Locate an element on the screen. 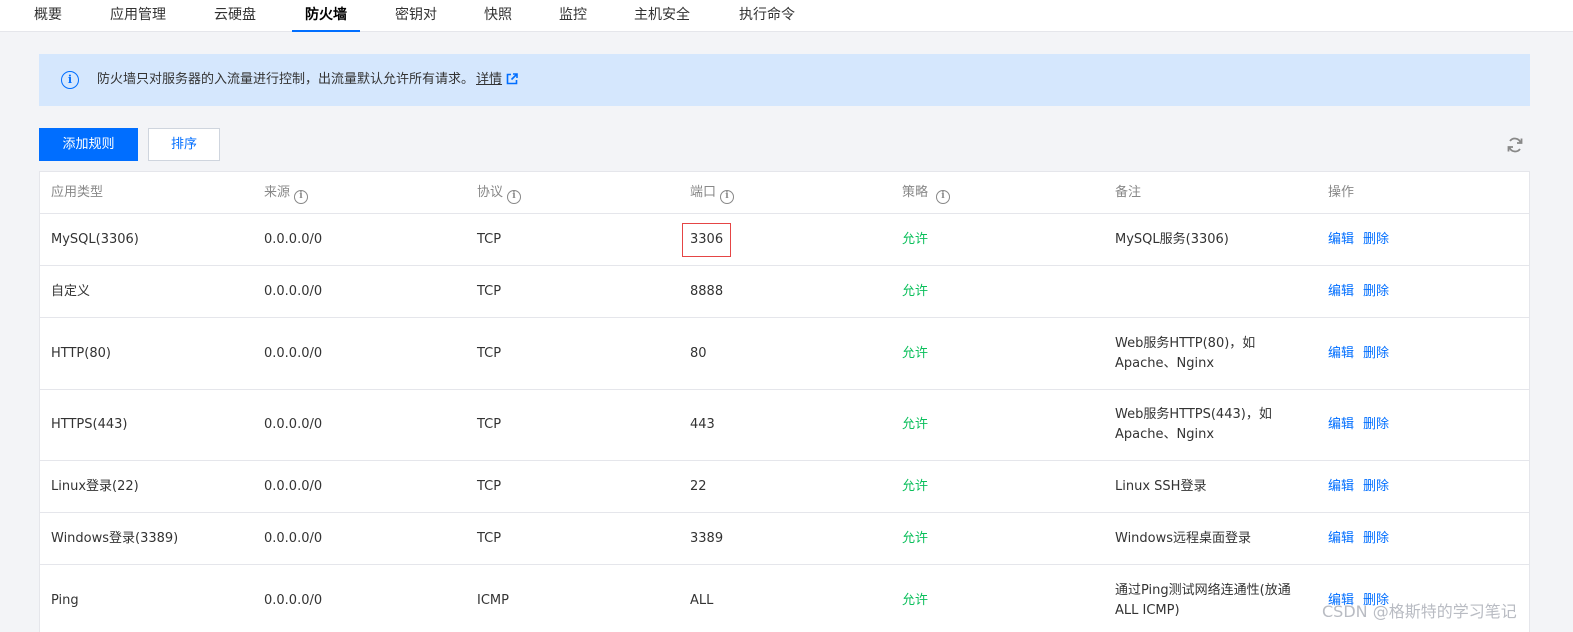 This screenshot has height=632, width=1573. header-source-label: 来源 is located at coordinates (277, 192).